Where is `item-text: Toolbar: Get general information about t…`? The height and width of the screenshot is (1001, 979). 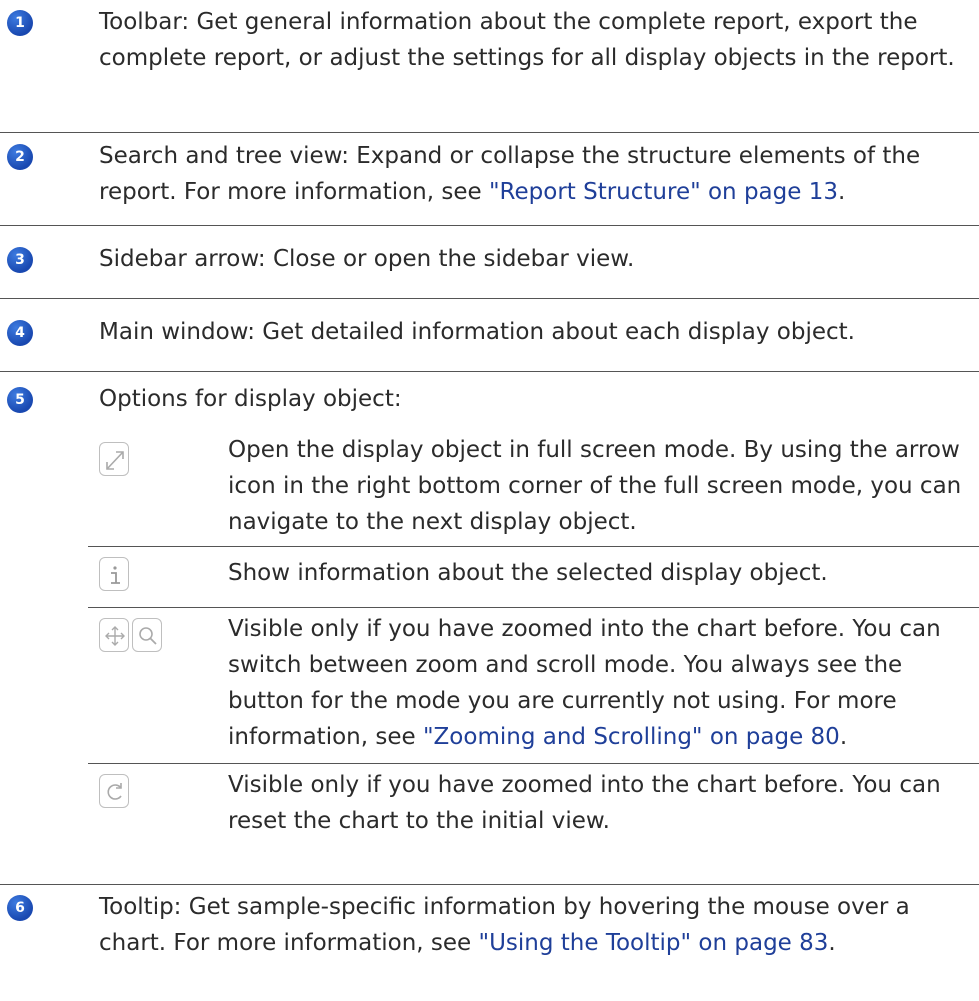 item-text: Toolbar: Get general information about t… is located at coordinates (527, 40).